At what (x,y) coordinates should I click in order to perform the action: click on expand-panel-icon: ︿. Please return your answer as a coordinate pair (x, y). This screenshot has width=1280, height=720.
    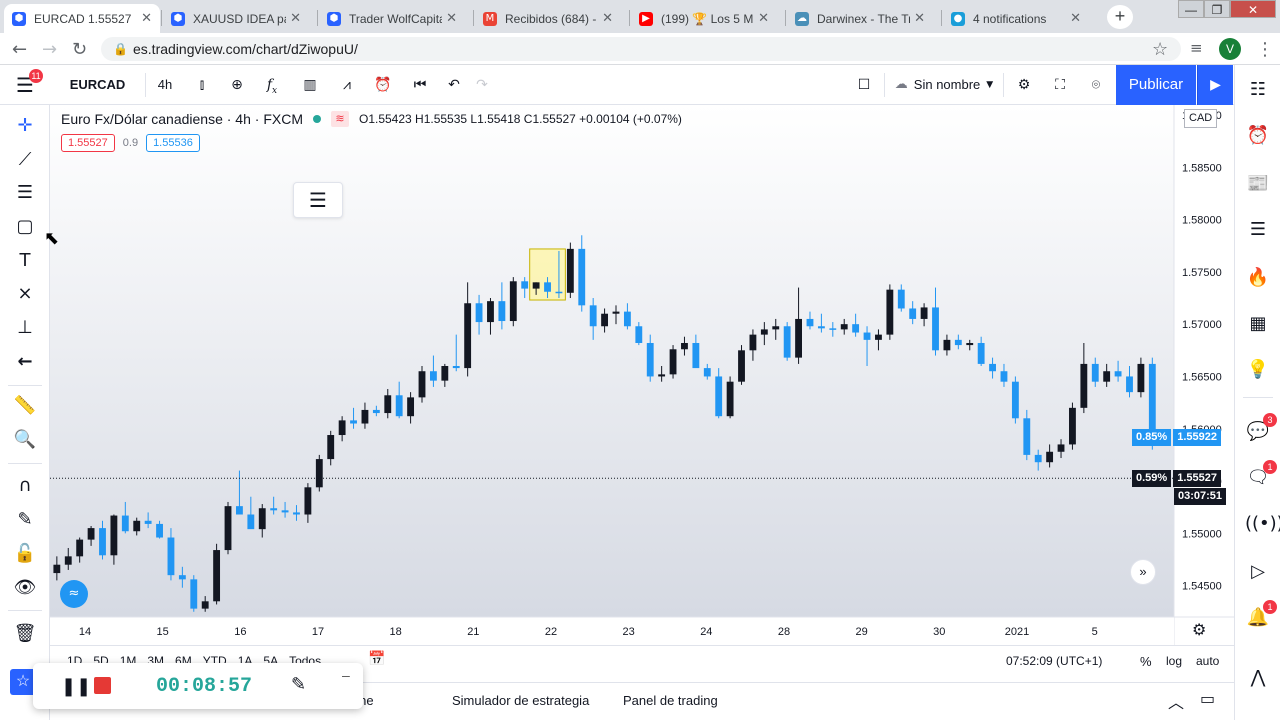
    Looking at the image, I should click on (1176, 701).